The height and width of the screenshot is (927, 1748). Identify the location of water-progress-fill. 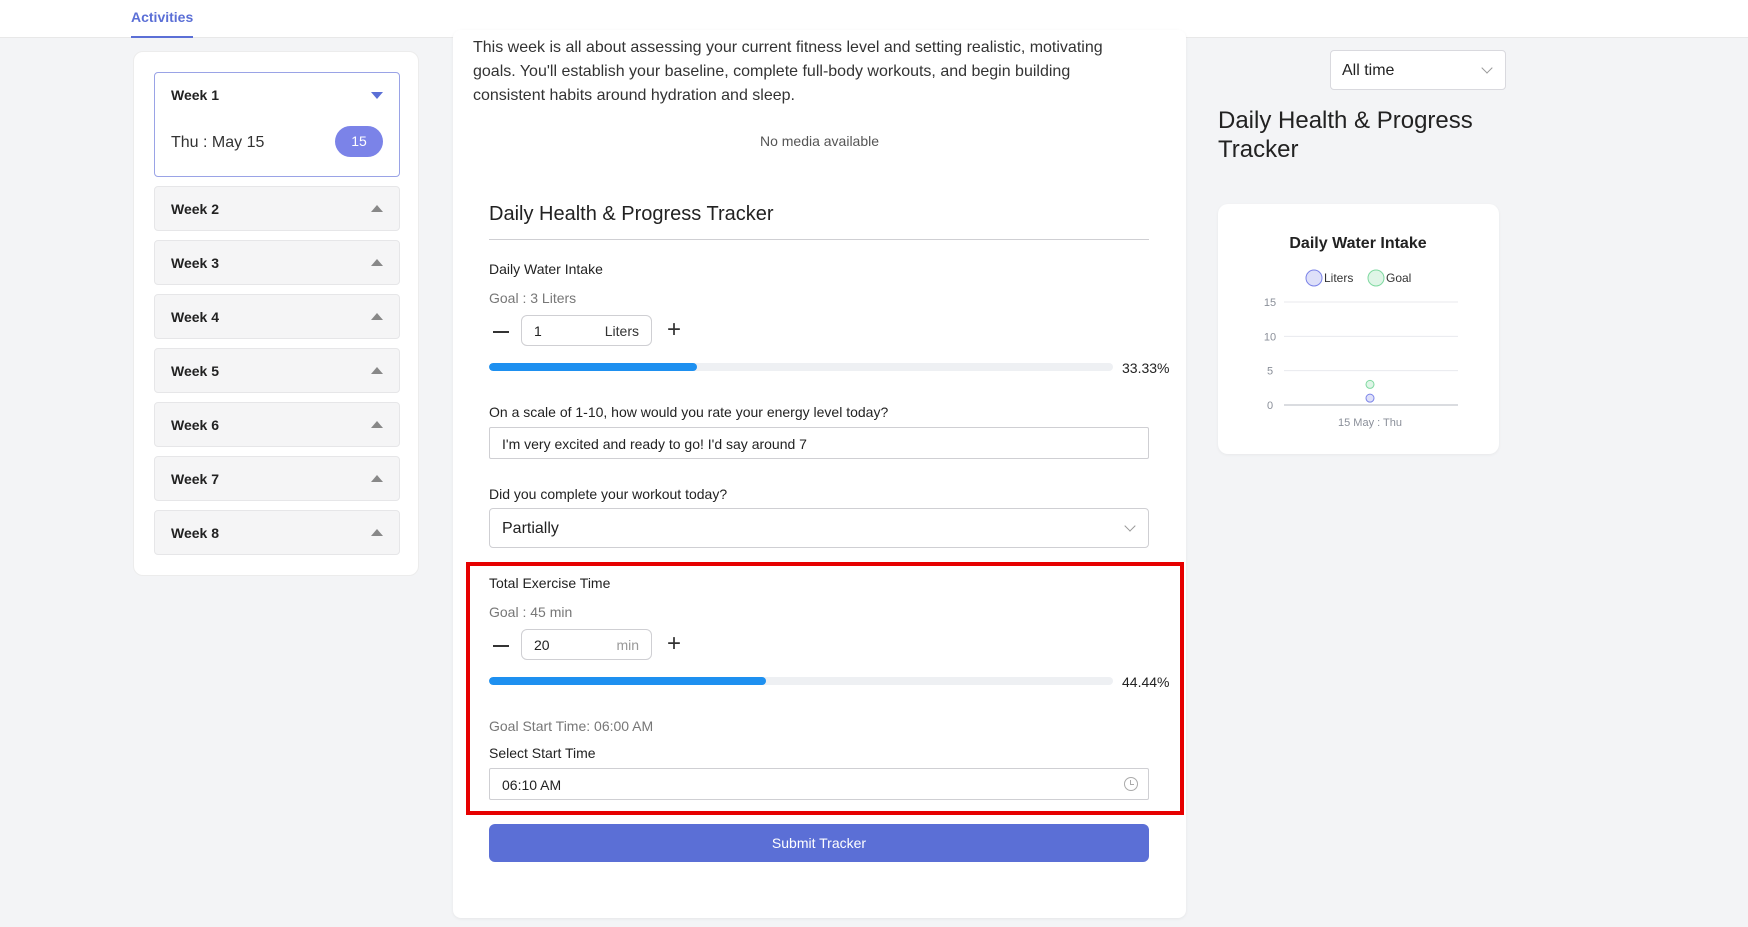
(593, 367).